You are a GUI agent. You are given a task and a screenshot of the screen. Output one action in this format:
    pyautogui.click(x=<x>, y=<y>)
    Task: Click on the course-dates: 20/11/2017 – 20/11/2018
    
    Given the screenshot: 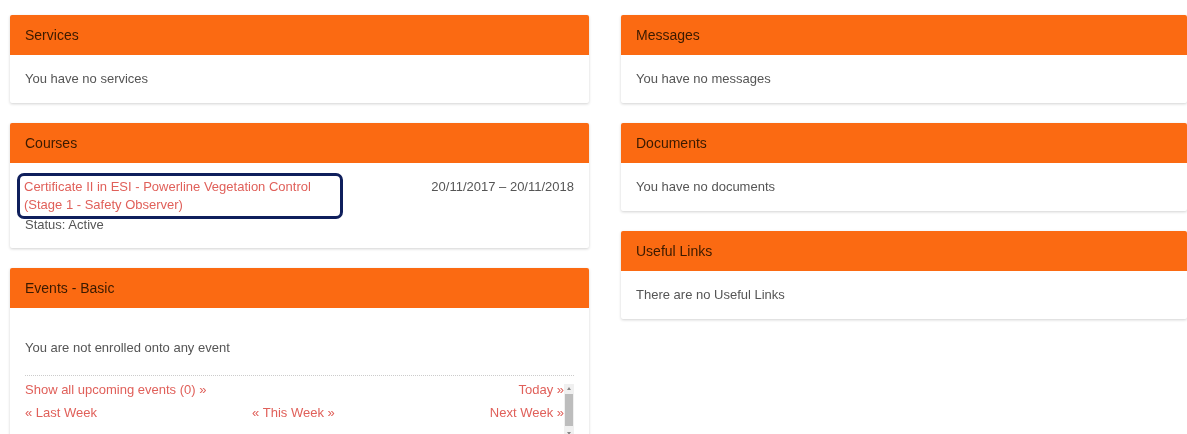 What is the action you would take?
    pyautogui.click(x=502, y=186)
    